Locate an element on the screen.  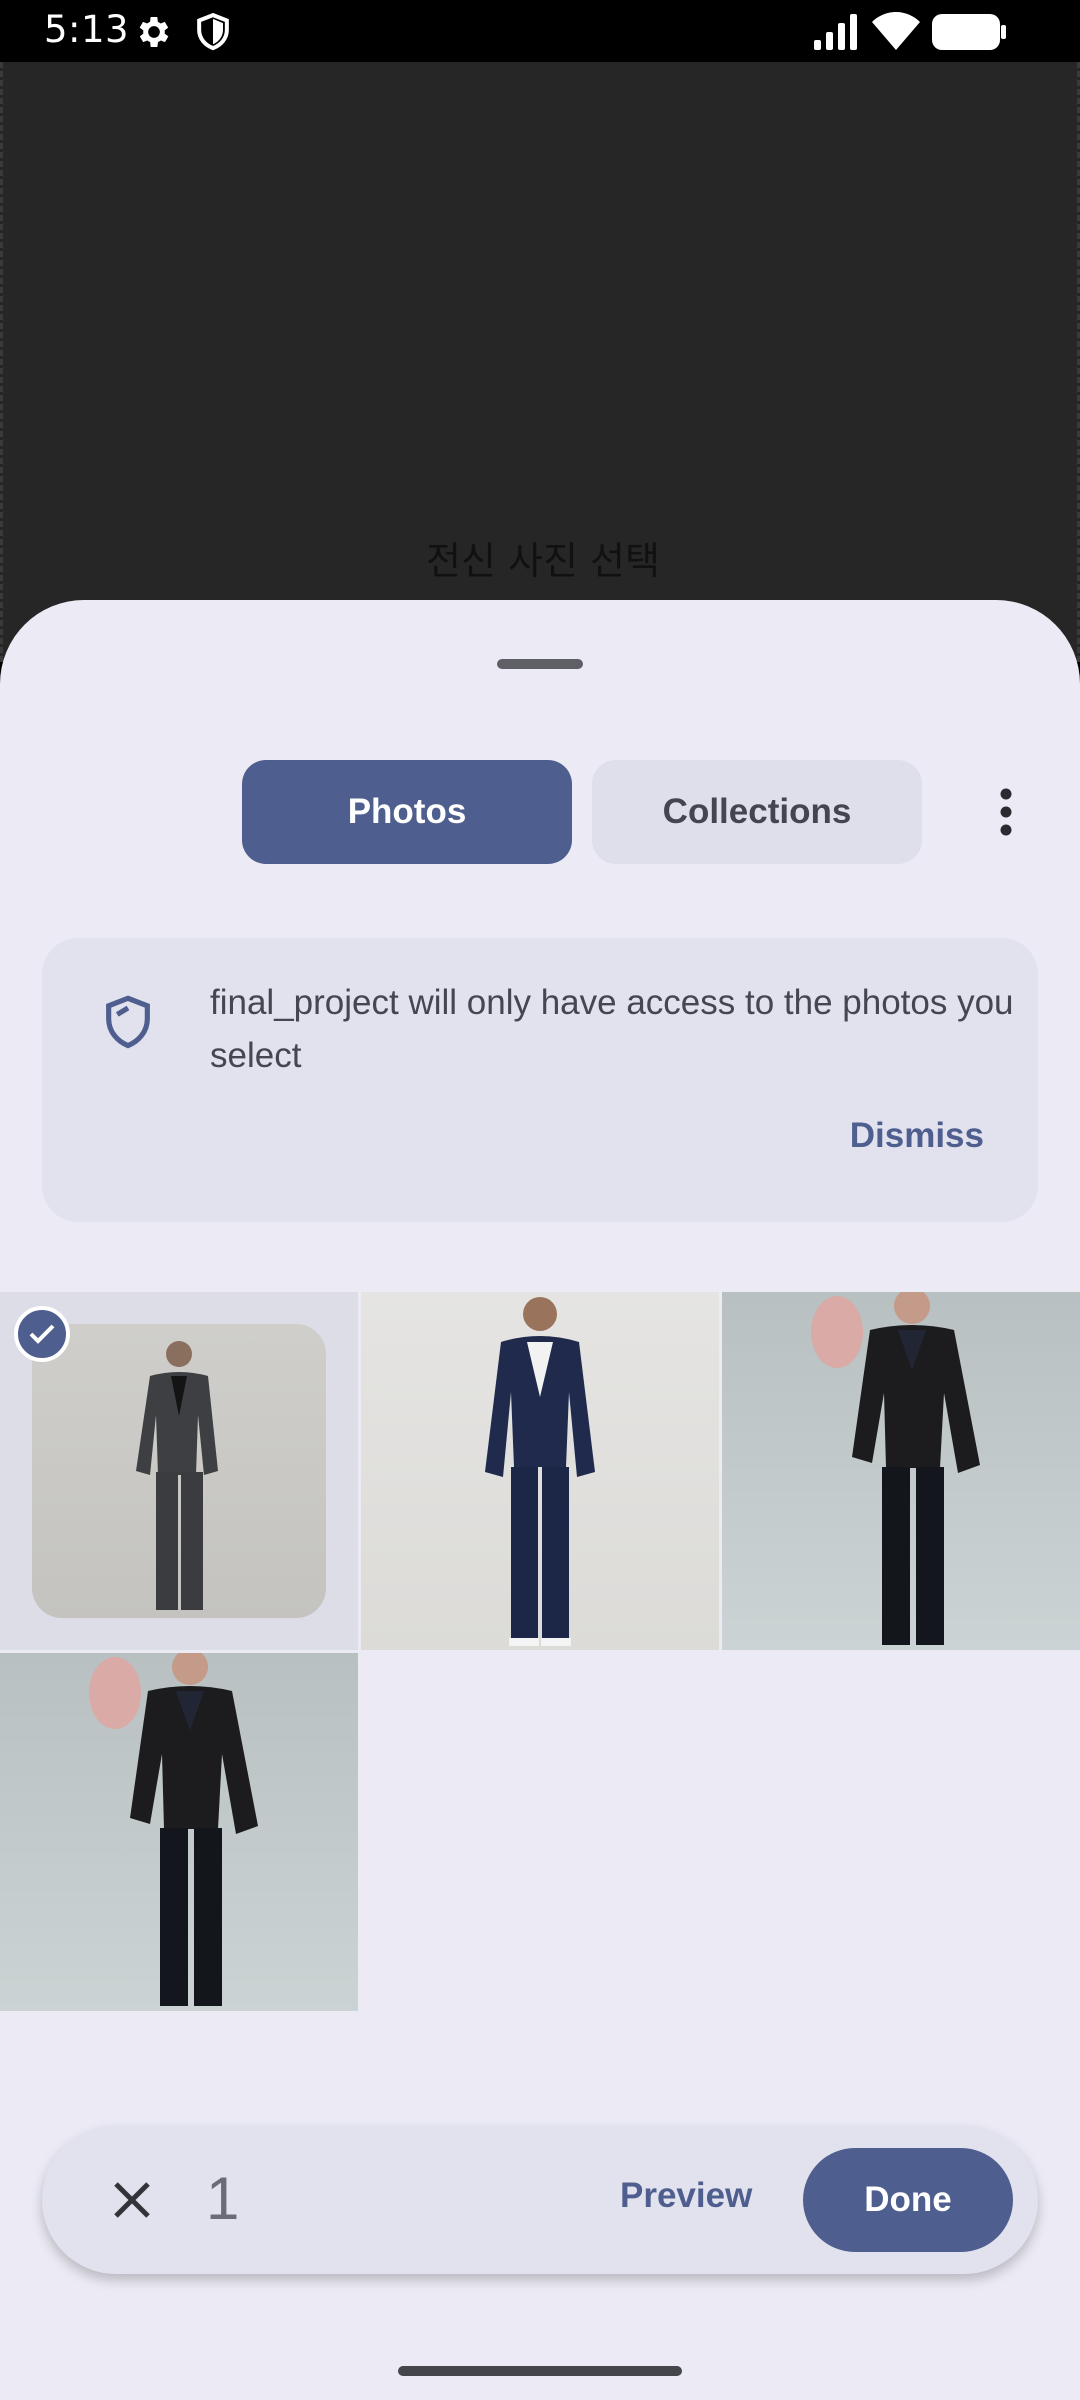
selection-action-bar: 1 Preview Done is located at coordinates (540, 2200).